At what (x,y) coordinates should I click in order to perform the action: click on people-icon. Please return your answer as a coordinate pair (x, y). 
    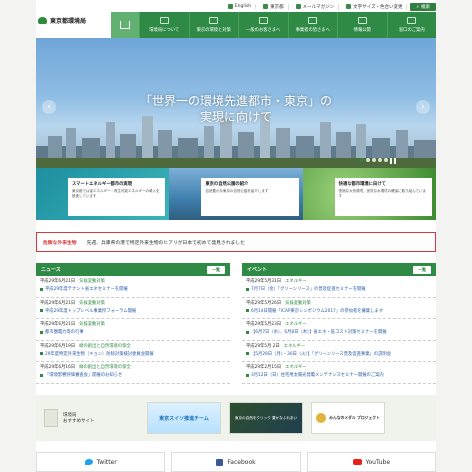
    Looking at the image, I should click on (263, 20).